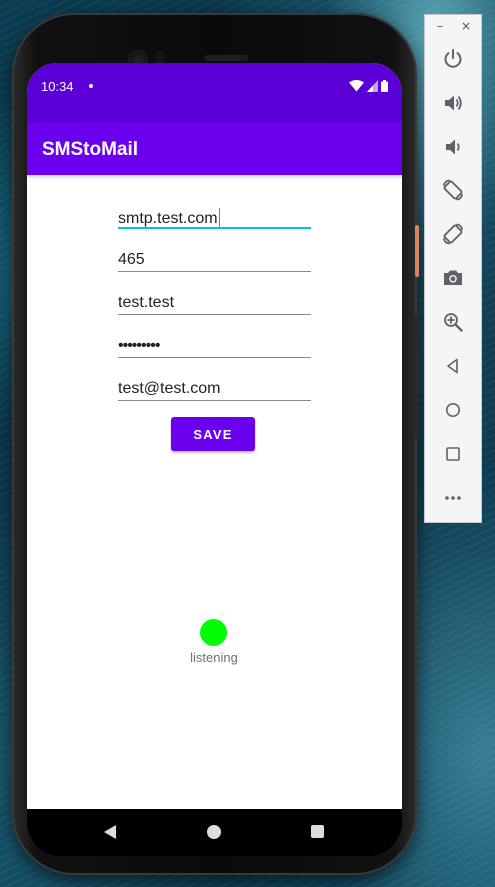 This screenshot has height=887, width=495. I want to click on rotate-left-icon, so click(453, 190).